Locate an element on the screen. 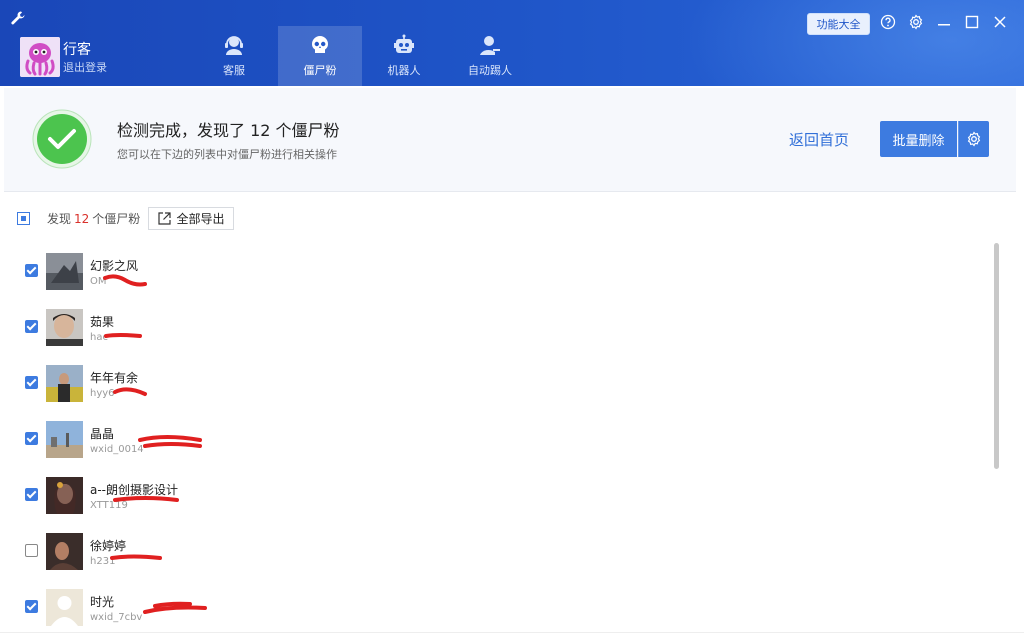  headset-icon is located at coordinates (234, 45).